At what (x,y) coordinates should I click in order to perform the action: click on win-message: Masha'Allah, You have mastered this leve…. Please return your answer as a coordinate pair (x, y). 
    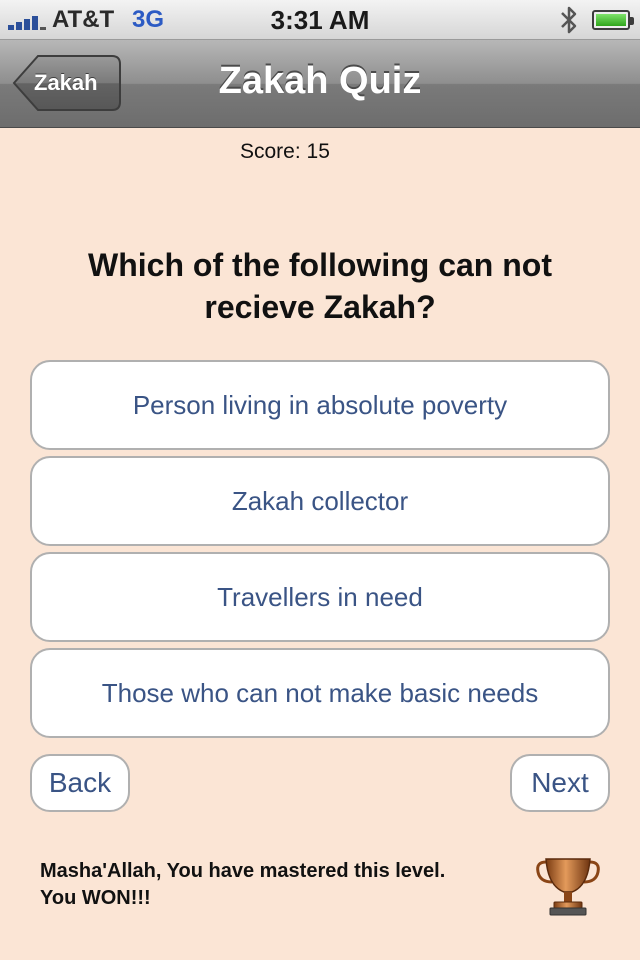
    Looking at the image, I should click on (280, 885).